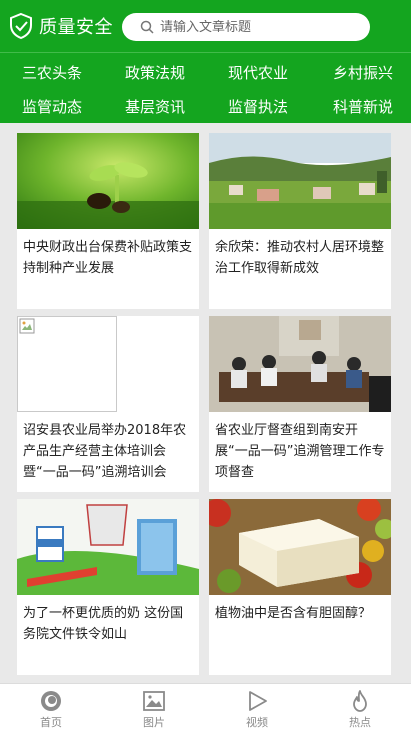  I want to click on bottom-tab-bar: 首页 图片 视频 热点, so click(205, 710).